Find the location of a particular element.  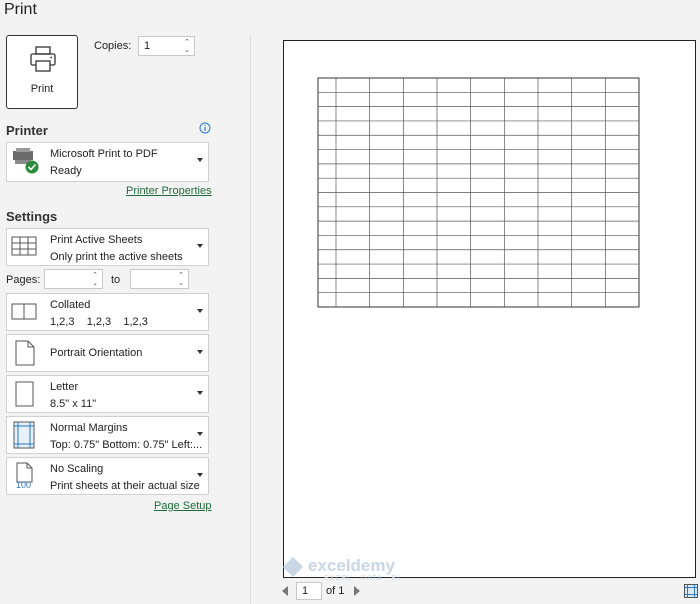

next-page-icon is located at coordinates (357, 591).